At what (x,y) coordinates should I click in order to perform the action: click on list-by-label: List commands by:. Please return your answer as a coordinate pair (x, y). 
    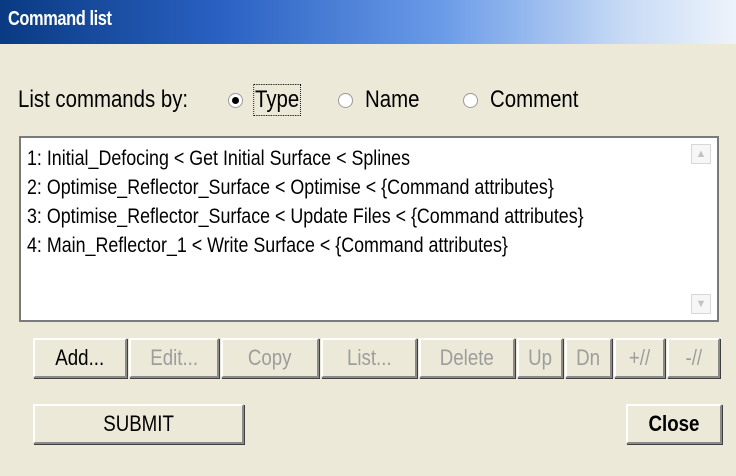
    Looking at the image, I should click on (103, 99).